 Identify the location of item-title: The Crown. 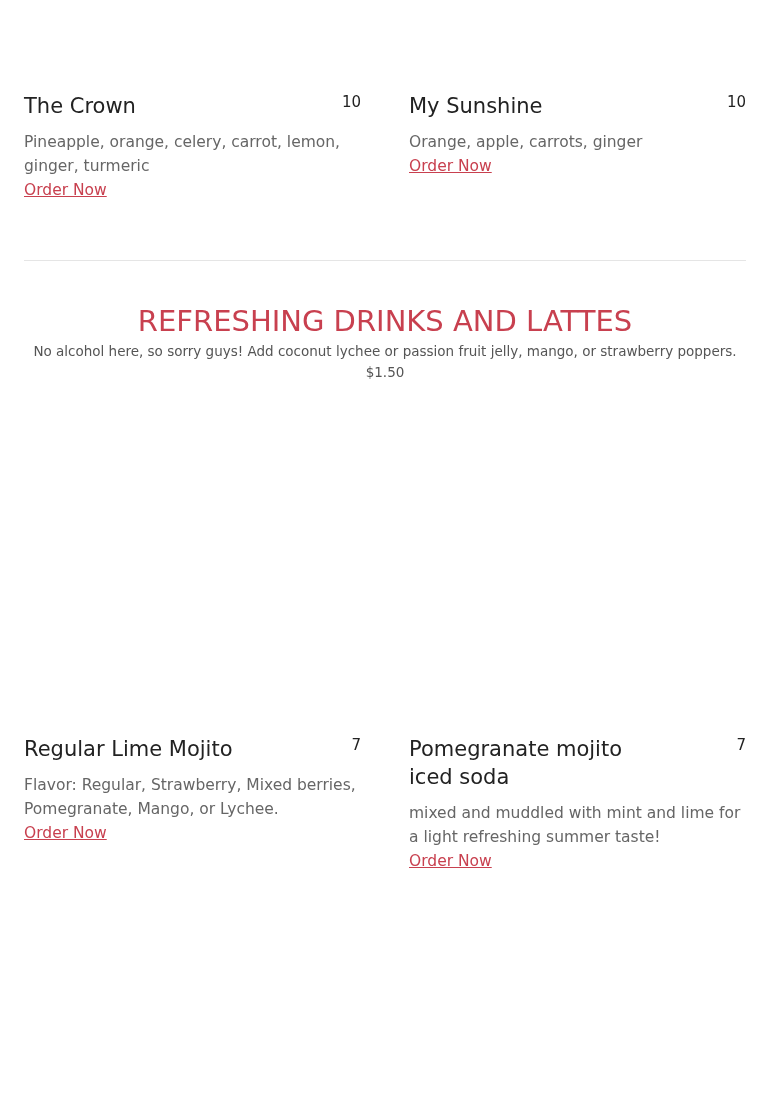
(80, 106).